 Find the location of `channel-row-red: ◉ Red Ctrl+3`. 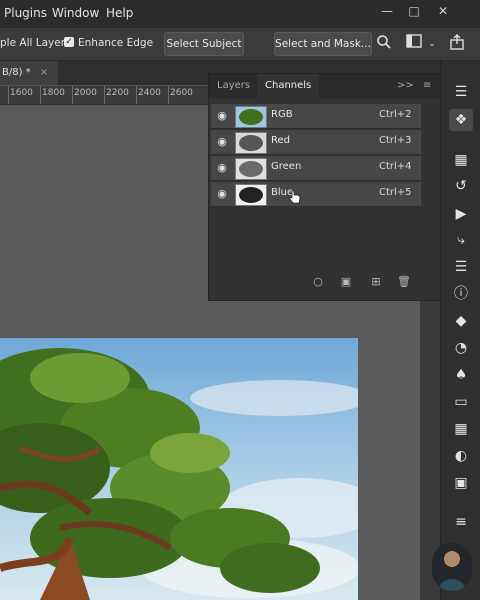

channel-row-red: ◉ Red Ctrl+3 is located at coordinates (316, 142).